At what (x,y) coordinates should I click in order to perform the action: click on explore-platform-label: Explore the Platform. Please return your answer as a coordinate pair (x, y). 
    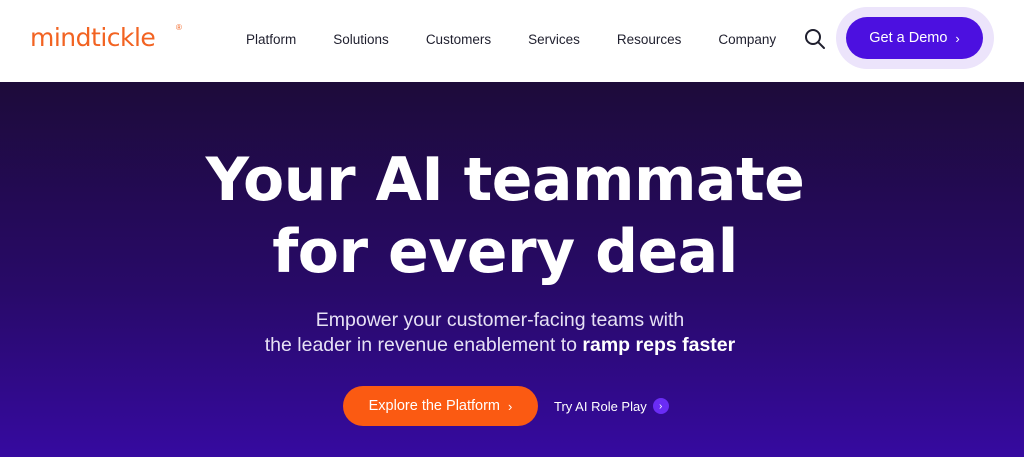
    Looking at the image, I should click on (434, 406).